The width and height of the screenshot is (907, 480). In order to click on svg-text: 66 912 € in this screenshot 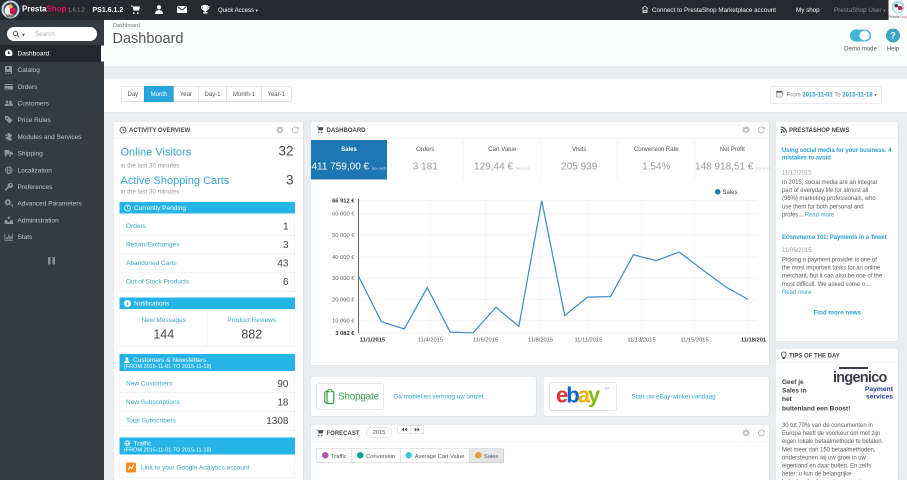, I will do `click(343, 202)`.